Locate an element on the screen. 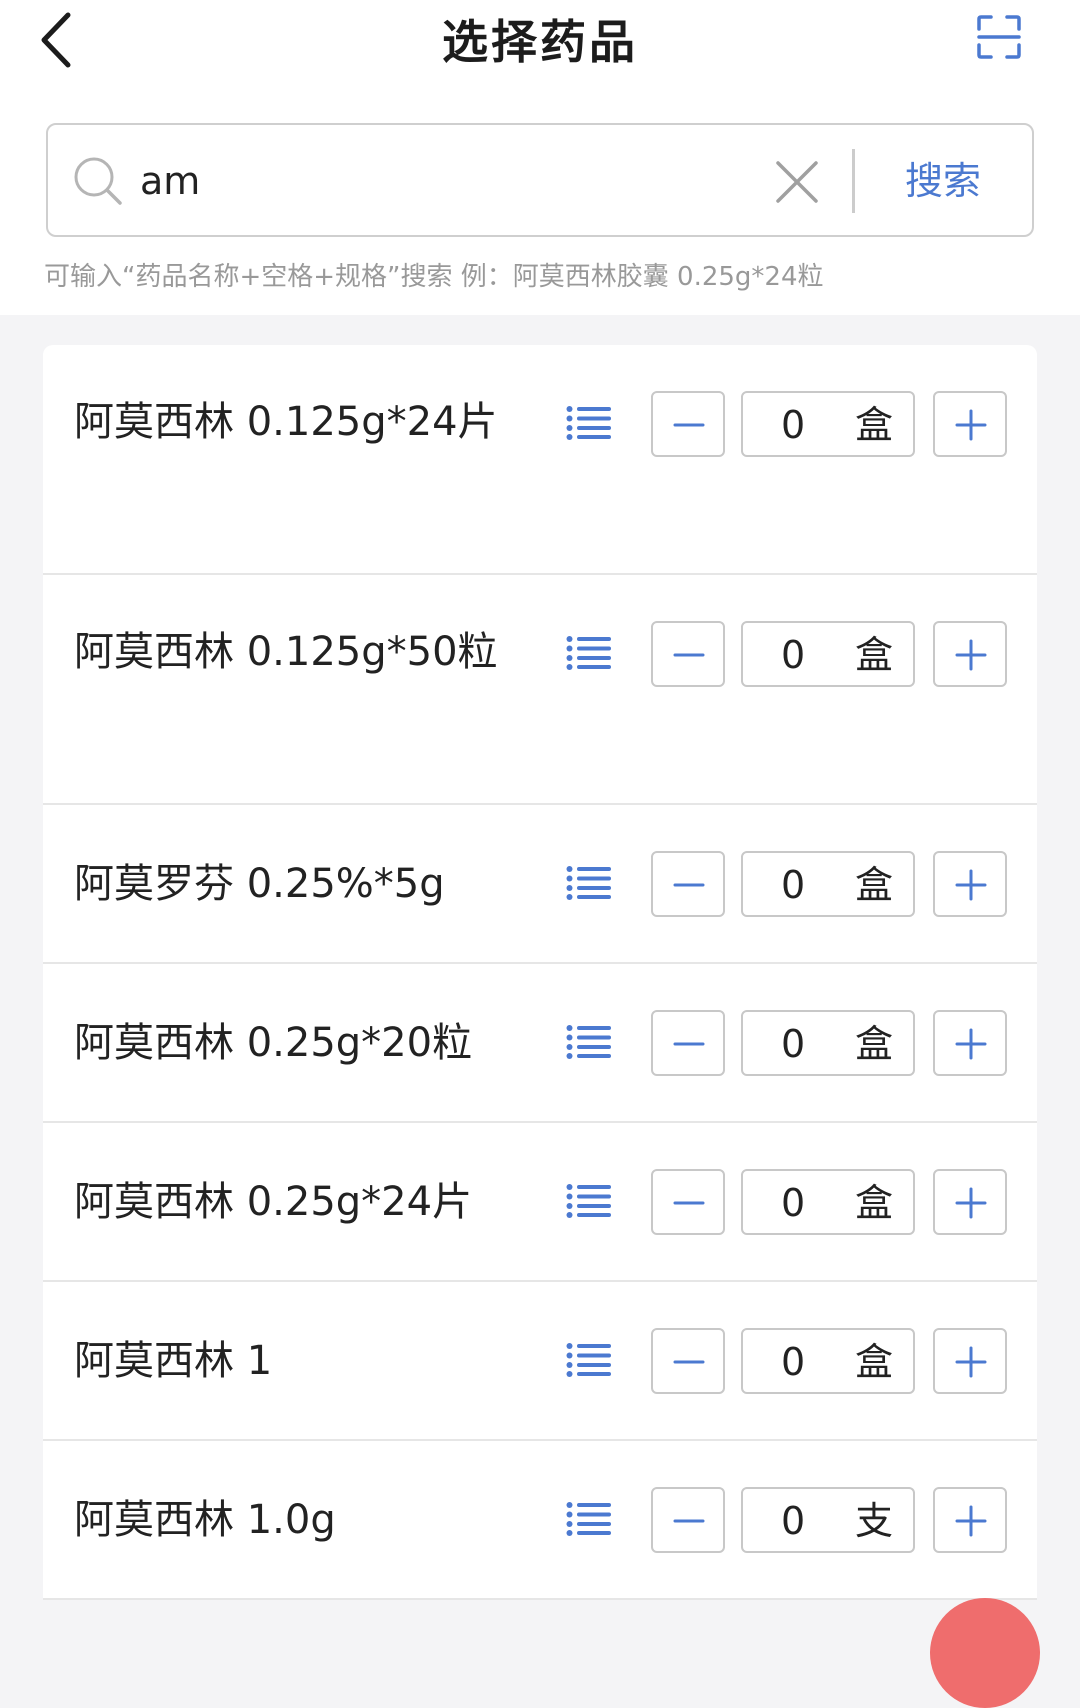  scan-icon is located at coordinates (999, 37).